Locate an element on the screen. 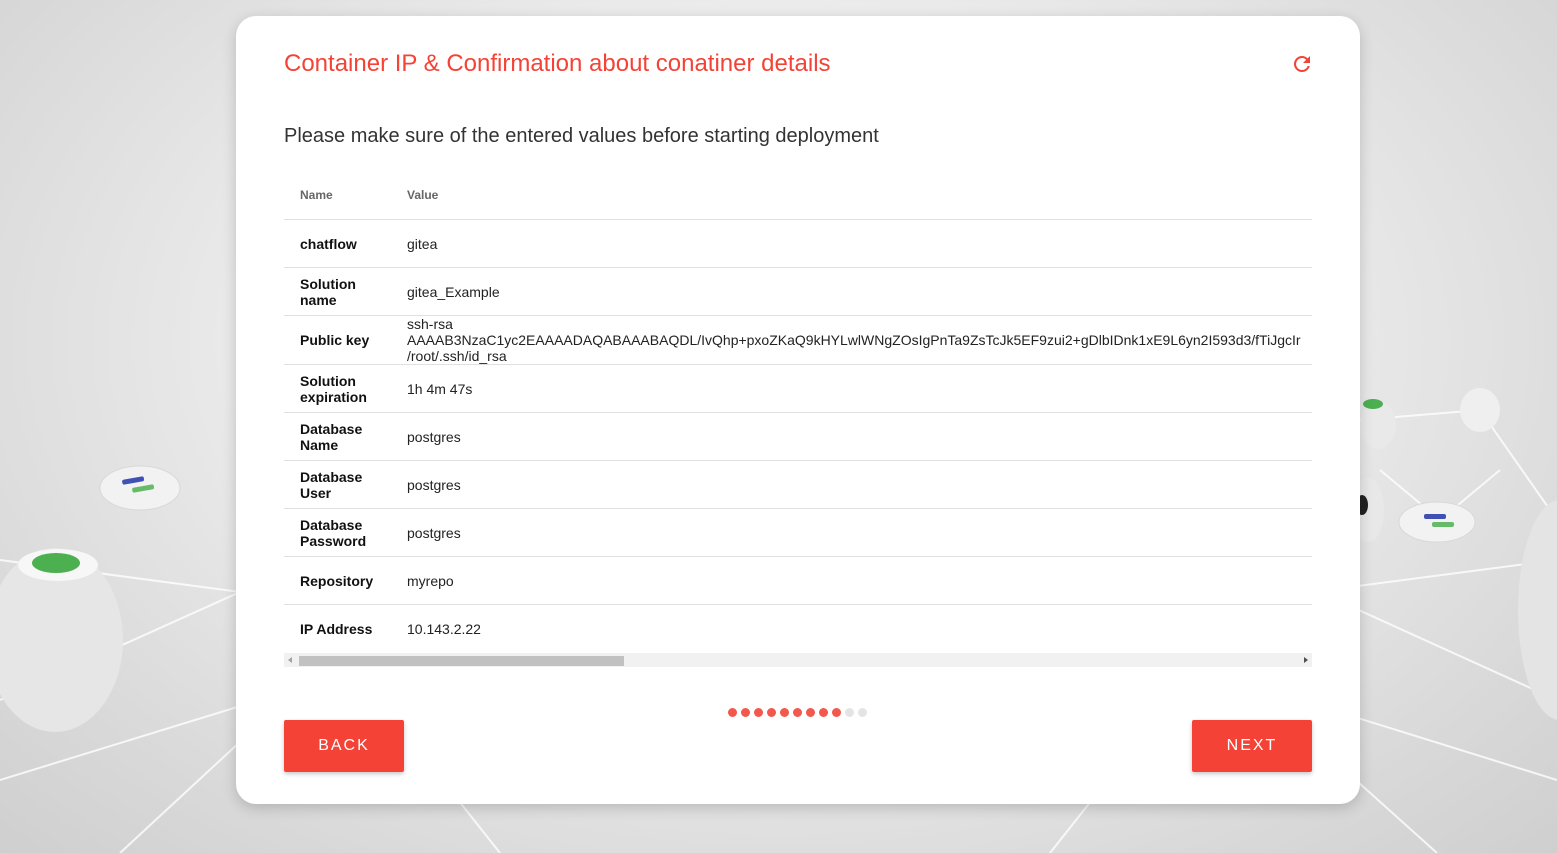  table-row: IP Address 10.143.2.22 is located at coordinates (798, 628).